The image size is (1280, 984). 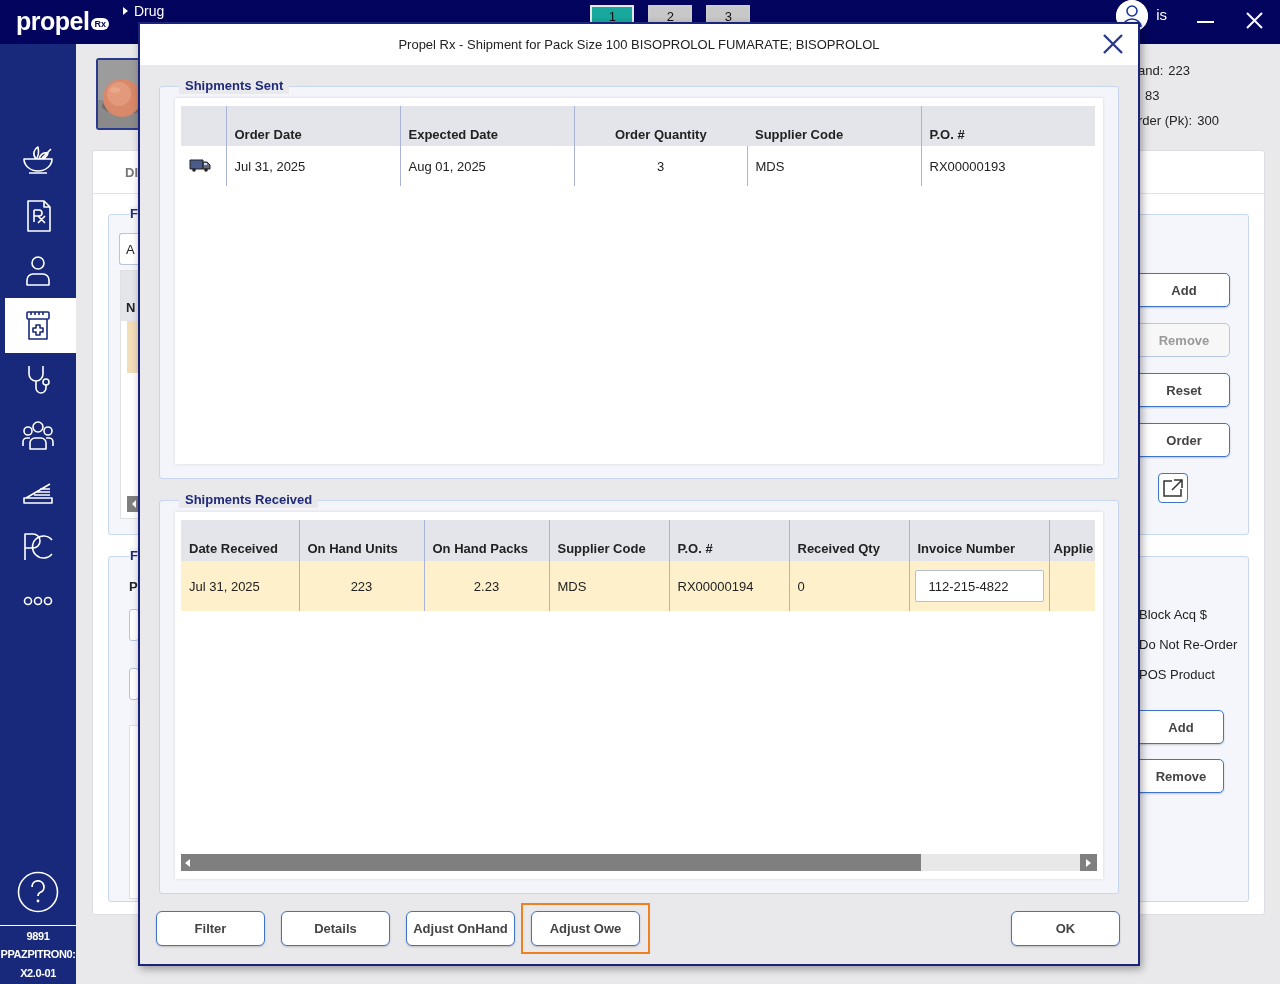 What do you see at coordinates (487, 126) in the screenshot?
I see `column-header: Expected Date` at bounding box center [487, 126].